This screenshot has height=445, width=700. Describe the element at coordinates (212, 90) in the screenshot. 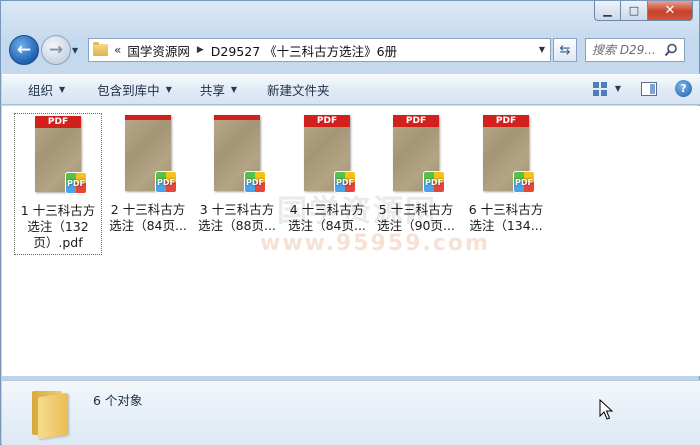

I see `share-label: 共享` at that location.